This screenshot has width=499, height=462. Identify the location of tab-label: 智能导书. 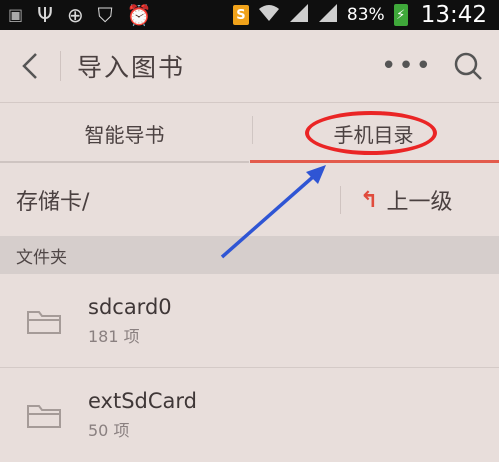
(124, 135).